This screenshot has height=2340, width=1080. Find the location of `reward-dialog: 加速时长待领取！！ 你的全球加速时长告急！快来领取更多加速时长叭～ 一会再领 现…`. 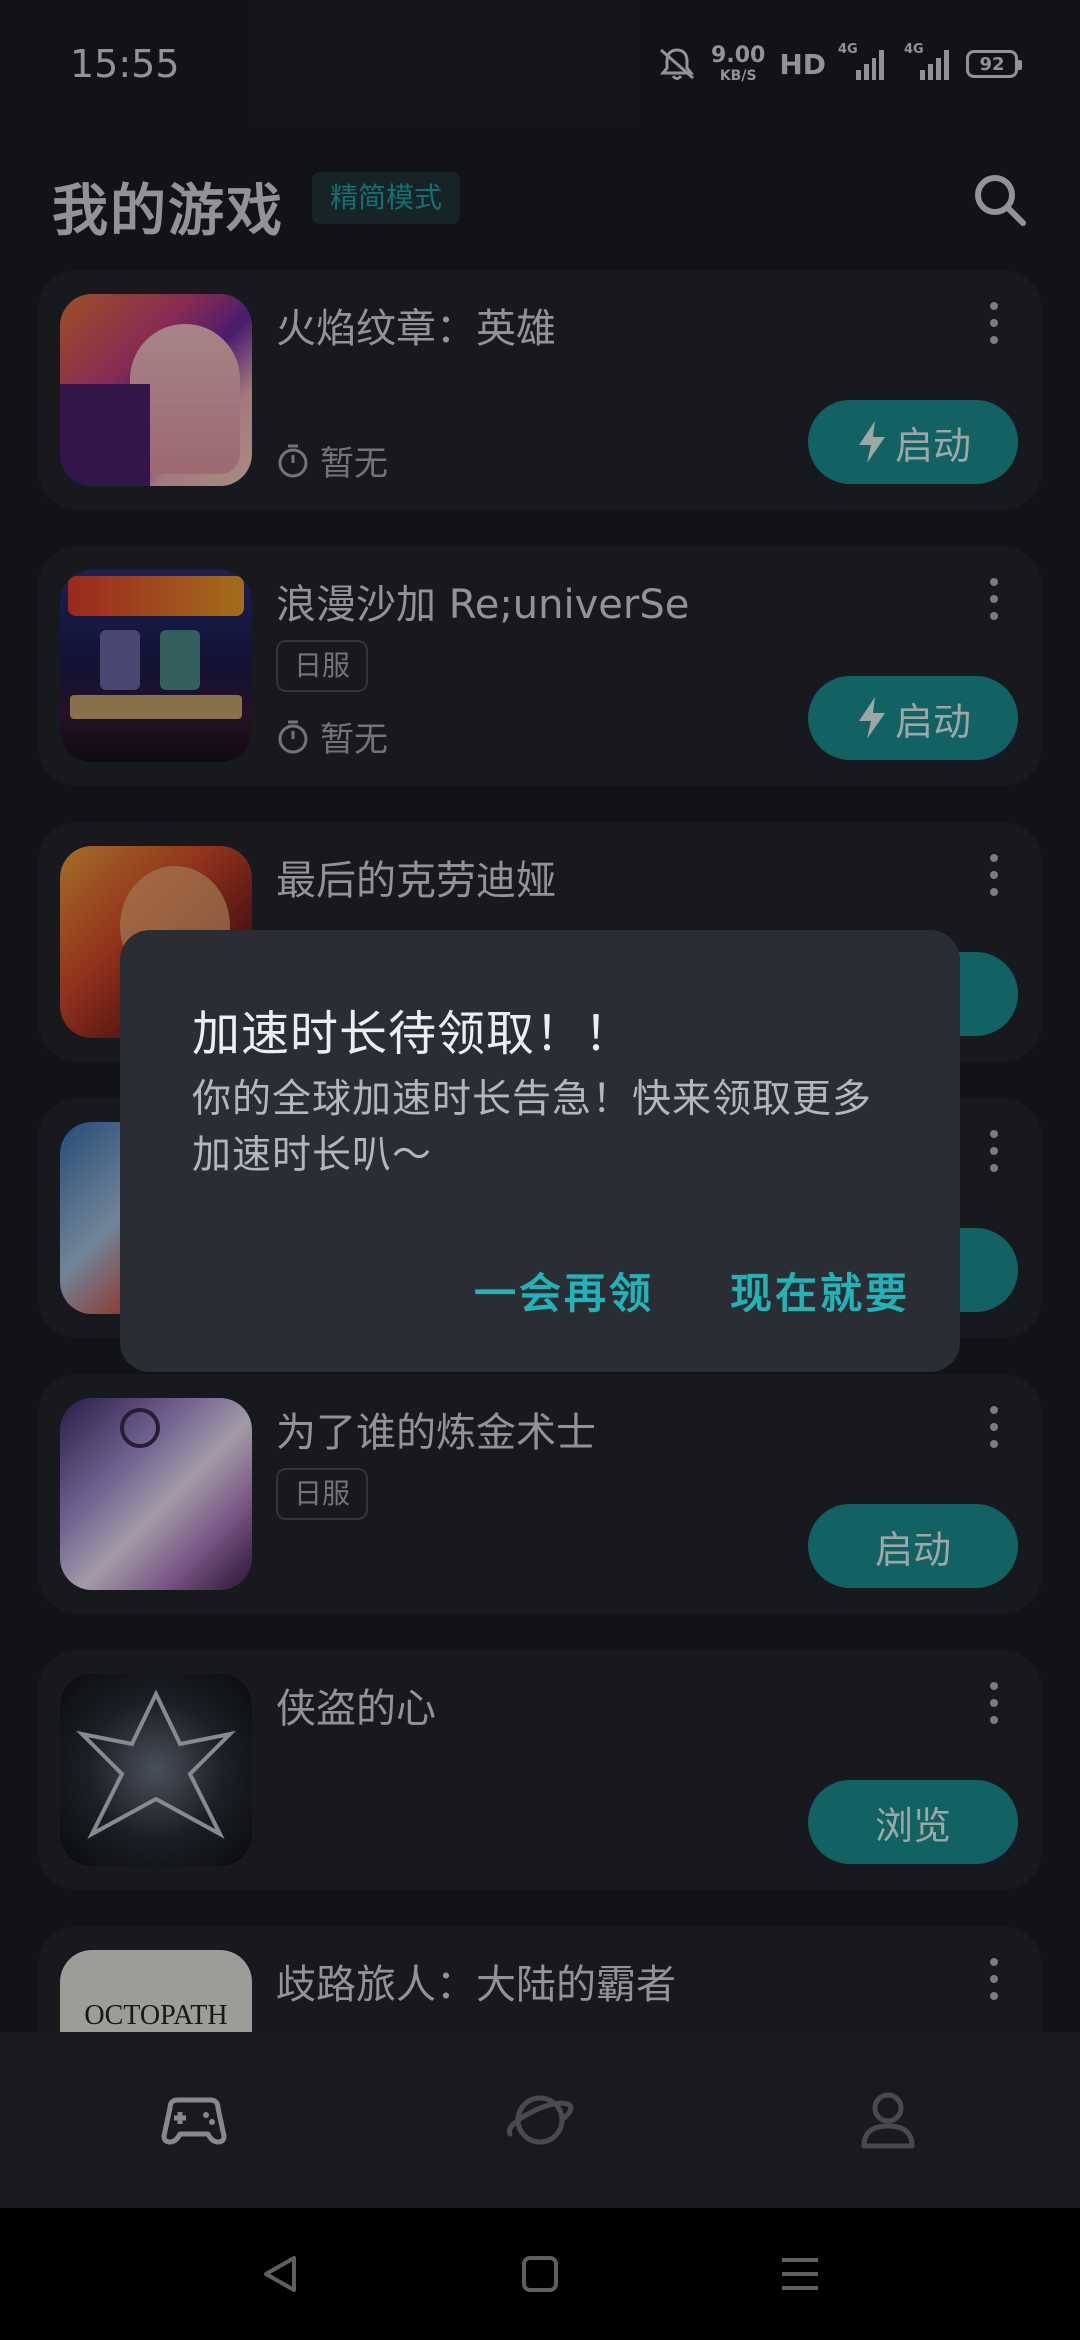

reward-dialog: 加速时长待领取！！ 你的全球加速时长告急！快来领取更多加速时长叭～ 一会再领 现… is located at coordinates (540, 1151).